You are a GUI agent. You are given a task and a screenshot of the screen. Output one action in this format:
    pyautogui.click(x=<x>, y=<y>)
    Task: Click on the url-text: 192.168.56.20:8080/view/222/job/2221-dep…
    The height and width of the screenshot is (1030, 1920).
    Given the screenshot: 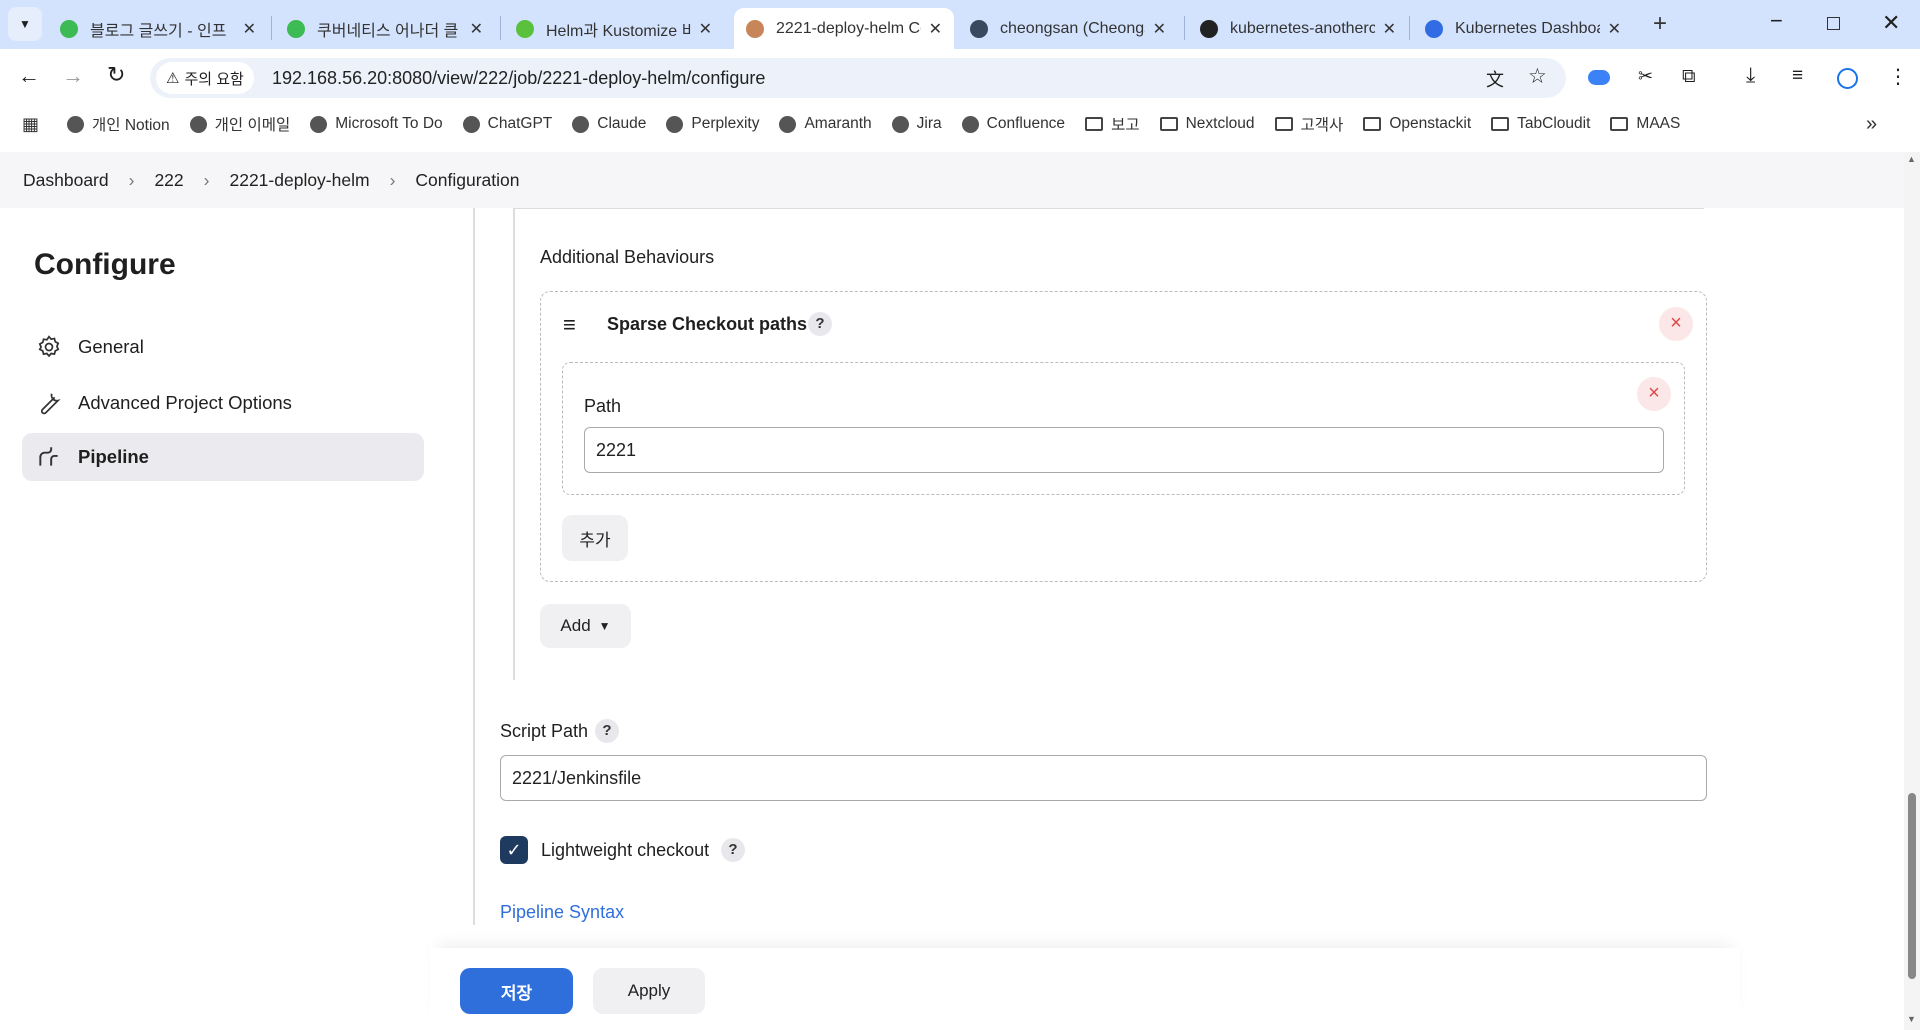 What is the action you would take?
    pyautogui.click(x=518, y=78)
    